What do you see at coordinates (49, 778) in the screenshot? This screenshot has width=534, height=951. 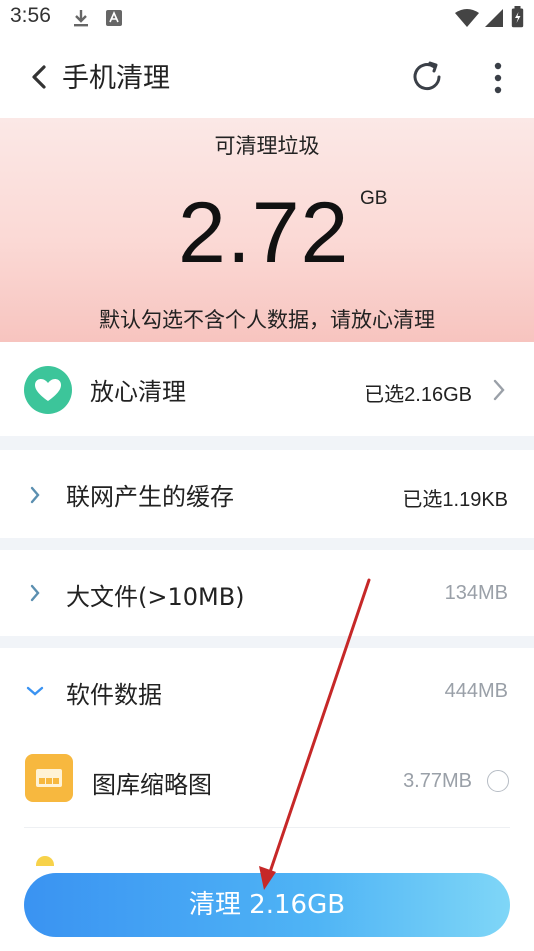 I see `gallery-icon` at bounding box center [49, 778].